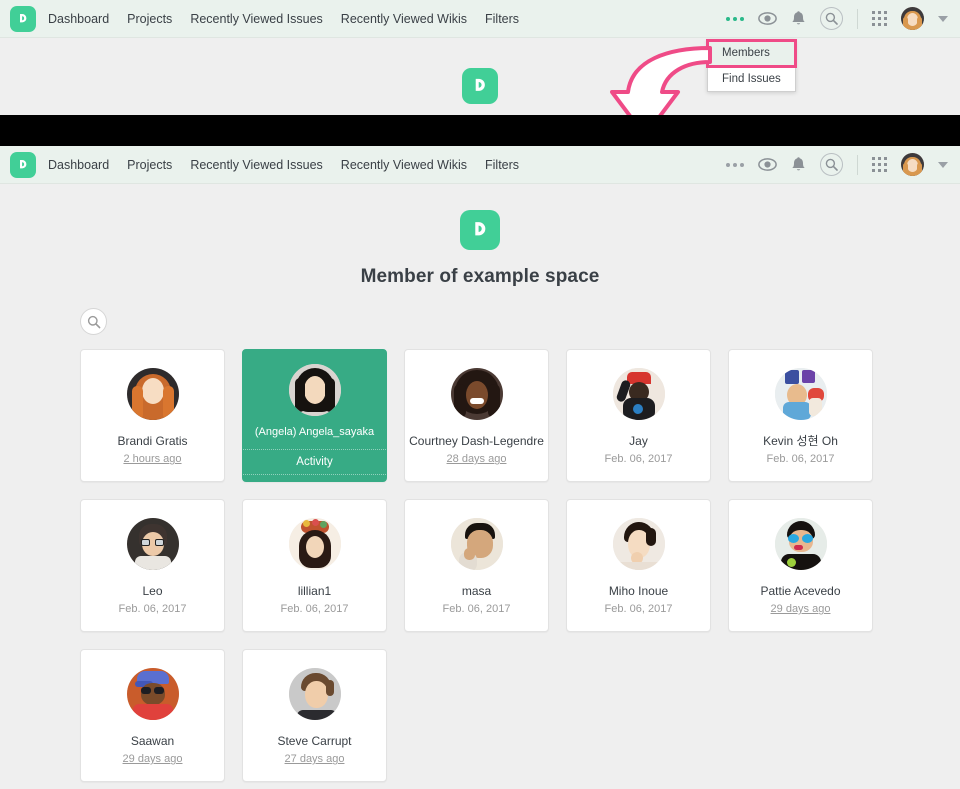 The width and height of the screenshot is (960, 789). Describe the element at coordinates (149, 19) in the screenshot. I see `top-nav-link-1: Projects` at that location.